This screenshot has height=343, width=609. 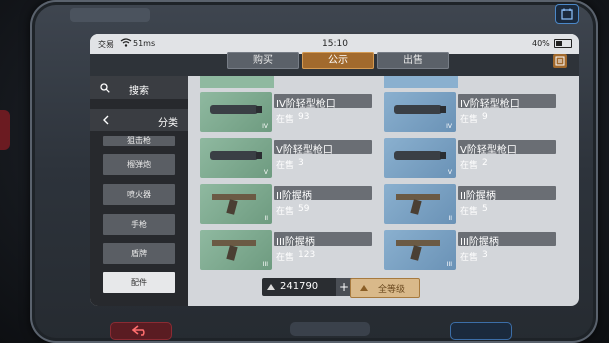 I want to click on top-right-button, so click(x=567, y=14).